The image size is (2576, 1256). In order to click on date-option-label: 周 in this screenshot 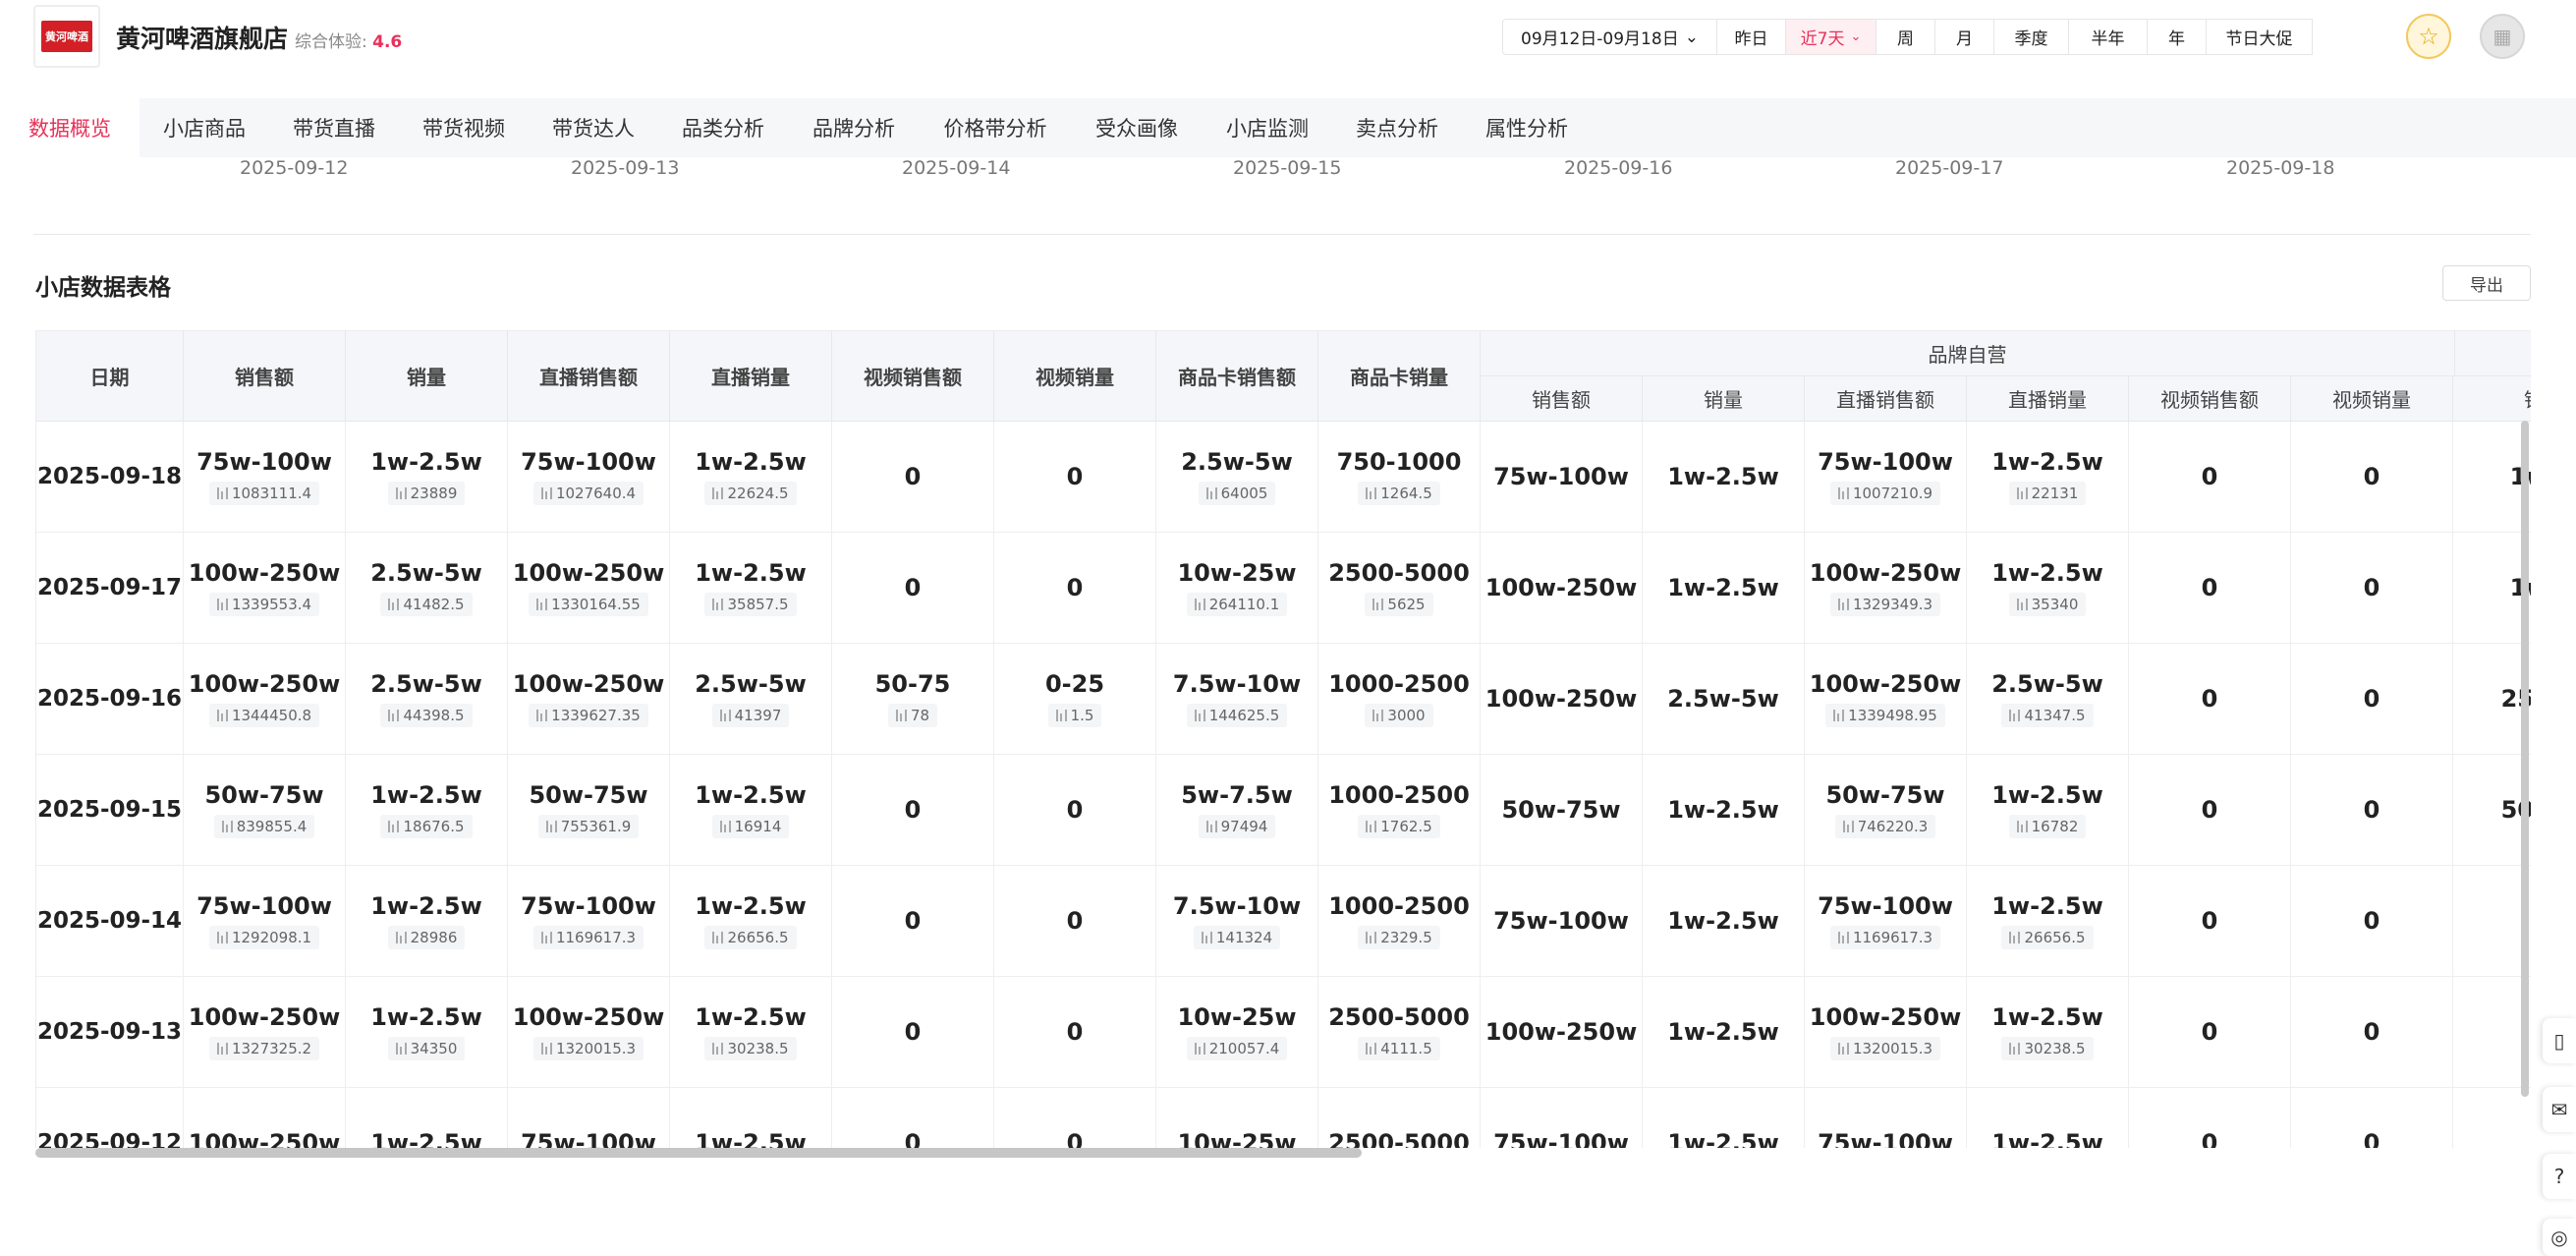, I will do `click(1905, 39)`.